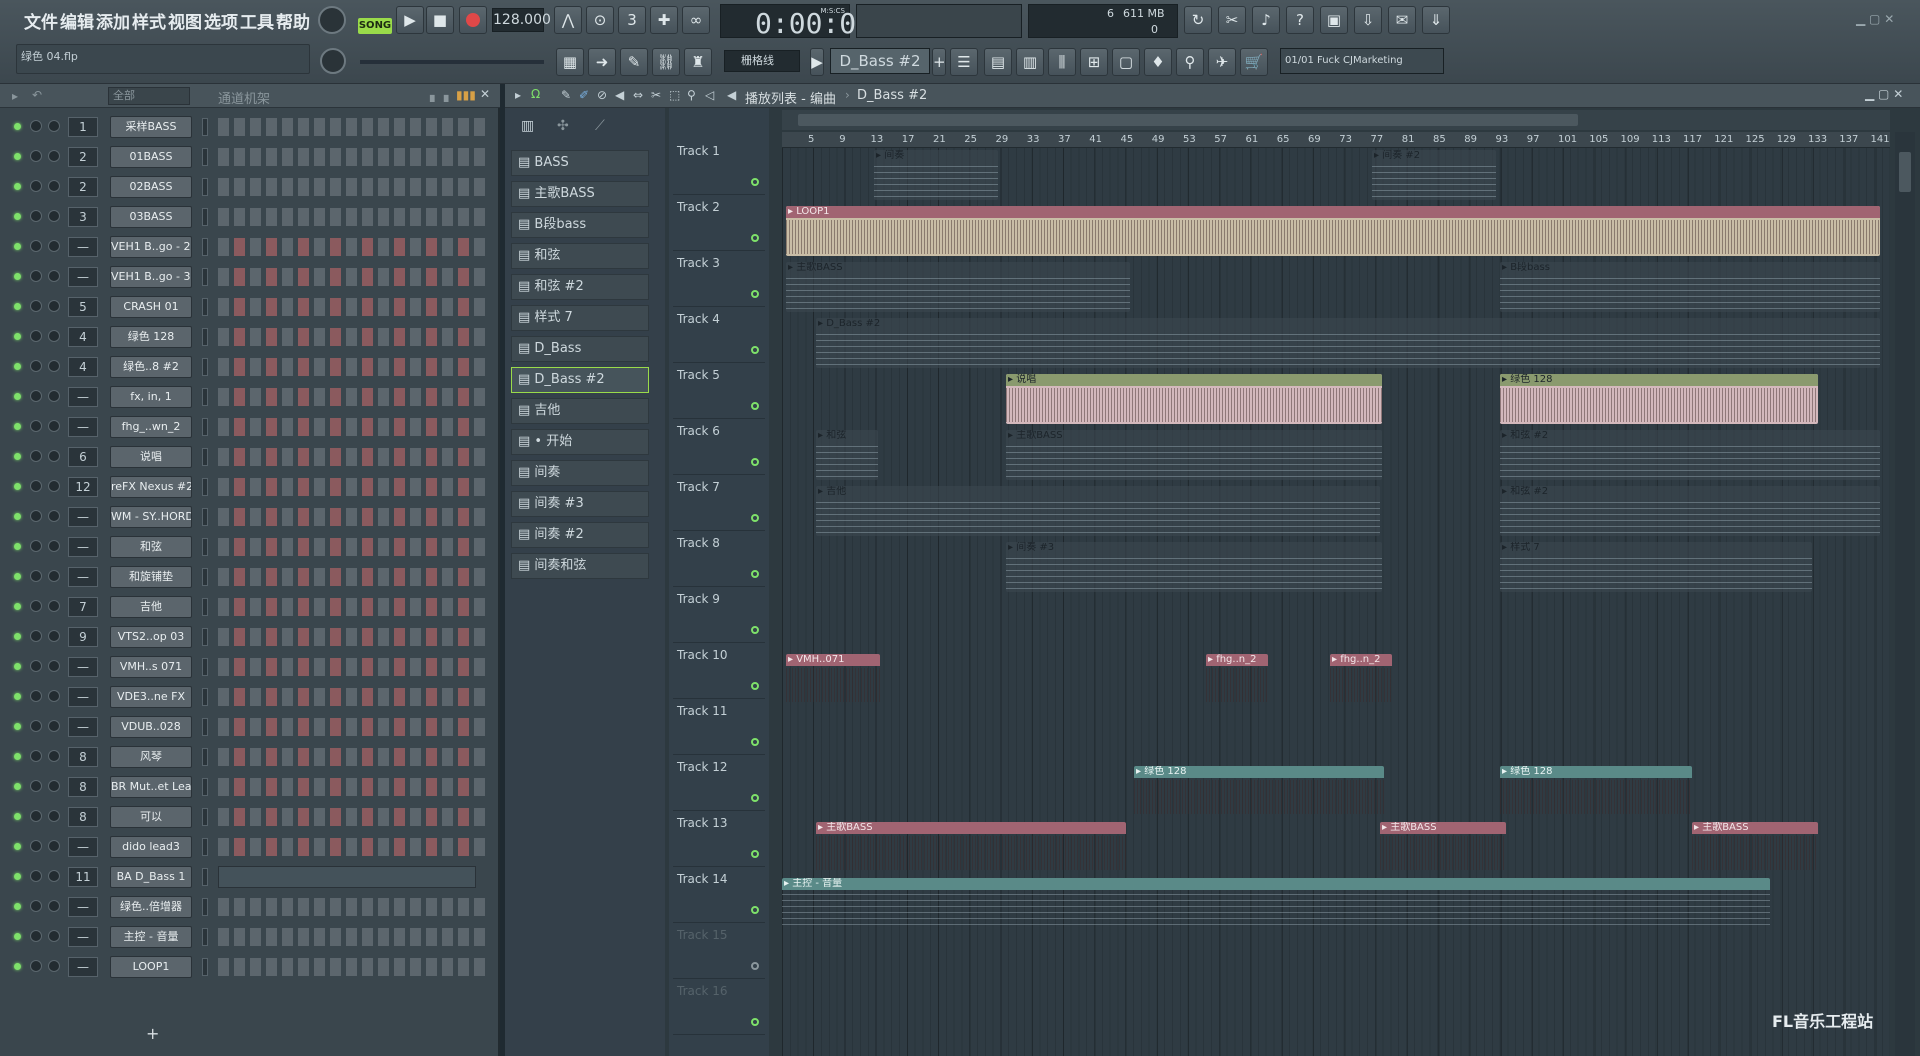  What do you see at coordinates (719, 951) in the screenshot?
I see `track-header: Track 15` at bounding box center [719, 951].